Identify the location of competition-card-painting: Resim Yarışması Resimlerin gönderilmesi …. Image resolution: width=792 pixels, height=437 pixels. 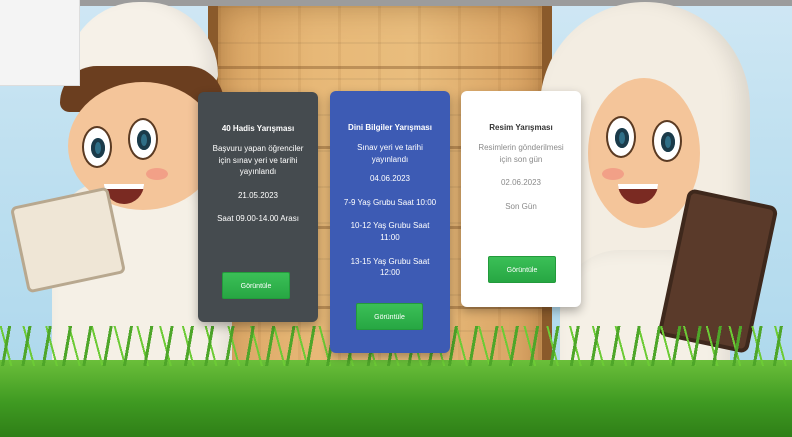
(521, 199).